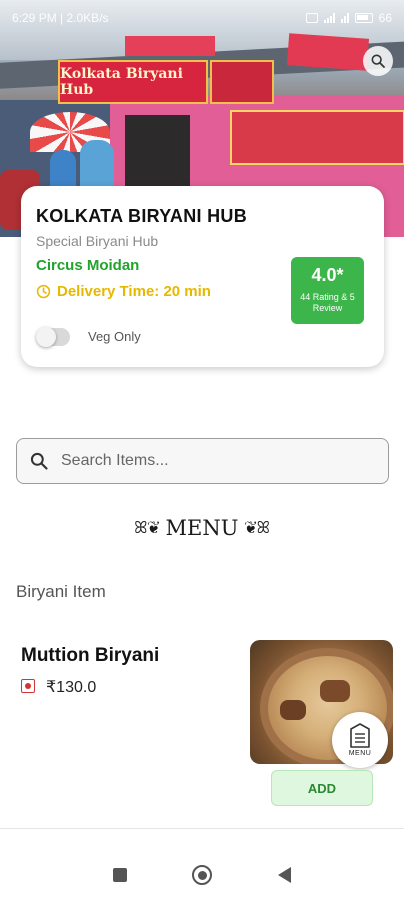  I want to click on top-search-button, so click(378, 61).